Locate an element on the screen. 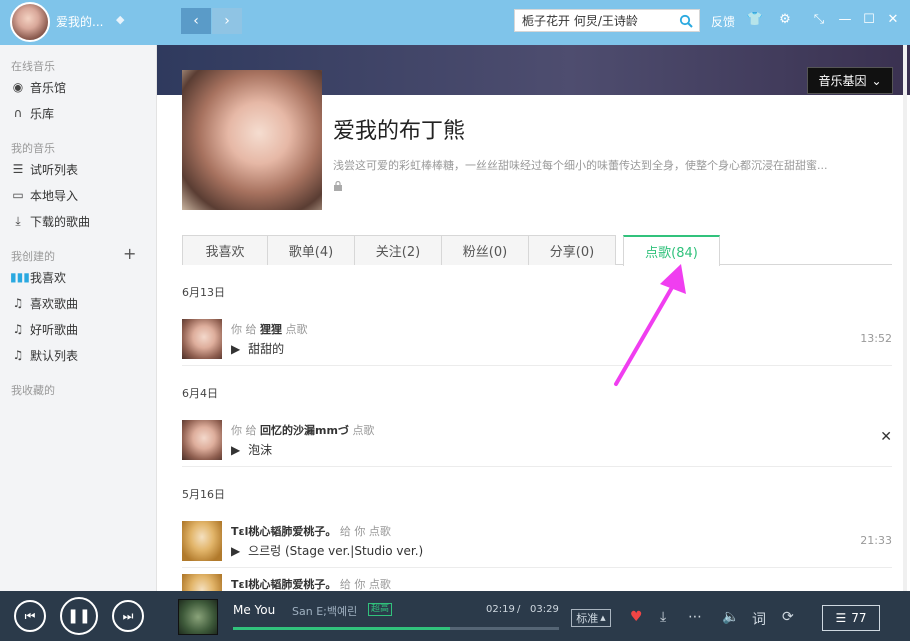 The image size is (910, 641). sidebar-item-trial-list: ☰ 试听列表 is located at coordinates (44, 169).